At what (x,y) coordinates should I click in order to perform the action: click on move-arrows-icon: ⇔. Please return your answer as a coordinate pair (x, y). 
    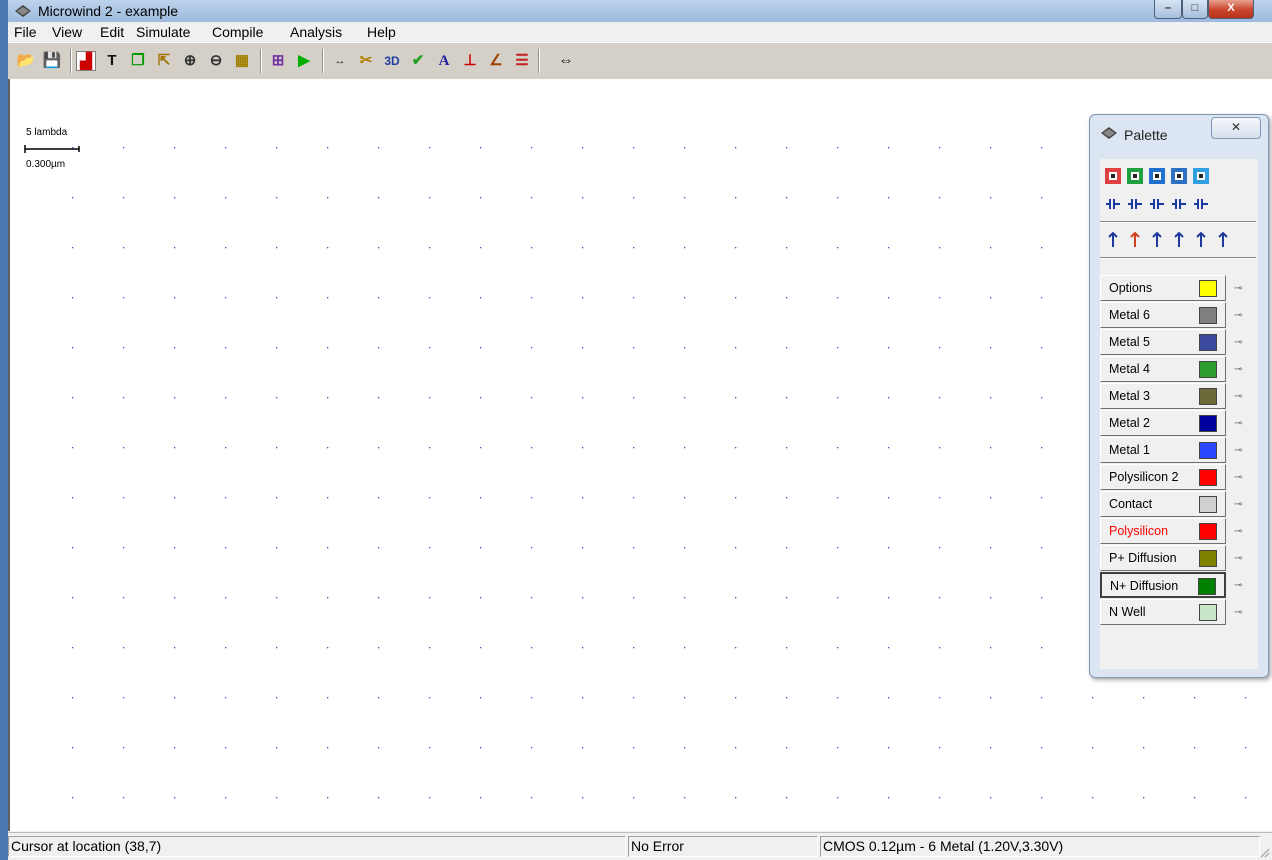
    Looking at the image, I should click on (566, 61).